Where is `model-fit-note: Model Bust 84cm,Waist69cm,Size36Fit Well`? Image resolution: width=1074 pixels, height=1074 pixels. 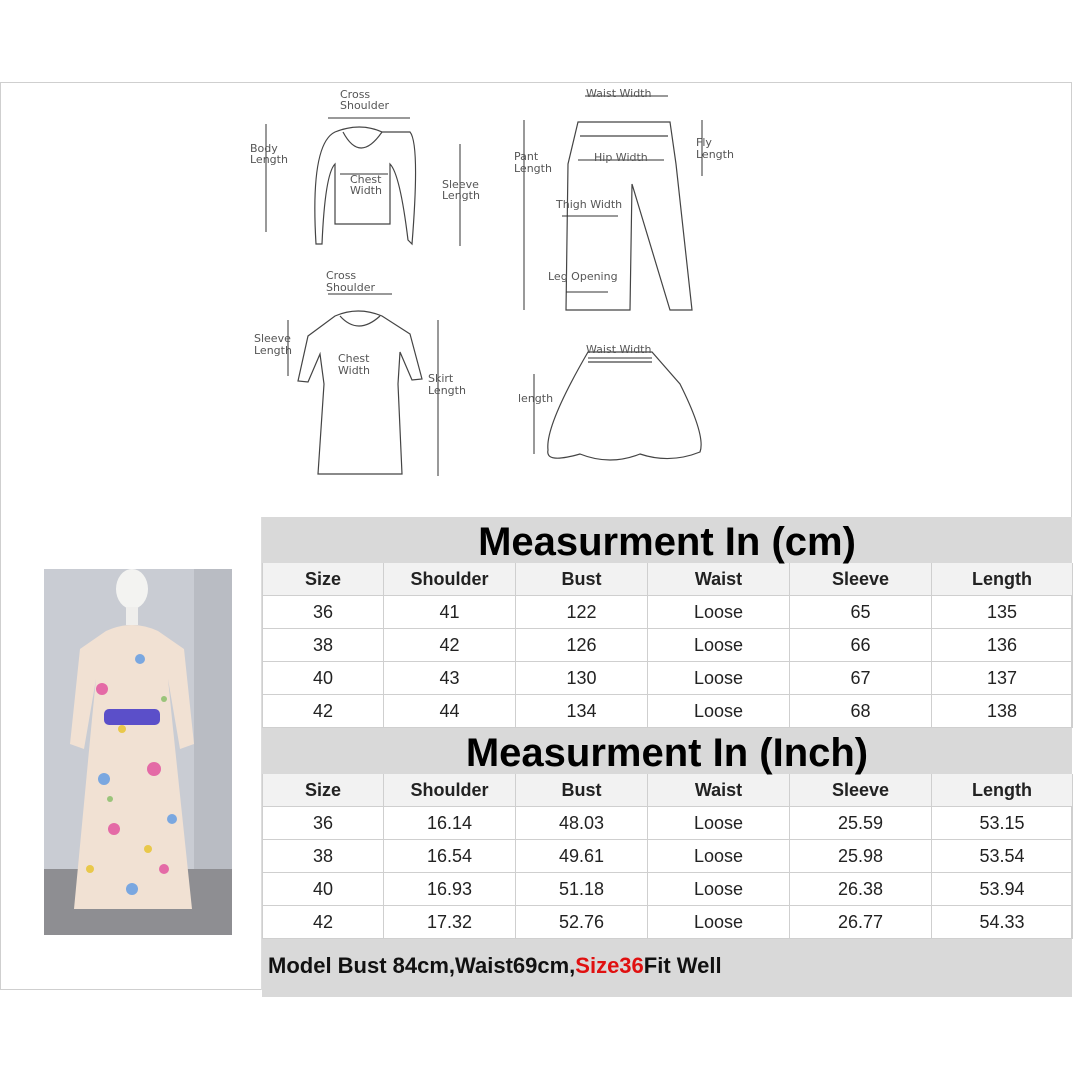 model-fit-note: Model Bust 84cm,Waist69cm,Size36Fit Well is located at coordinates (667, 968).